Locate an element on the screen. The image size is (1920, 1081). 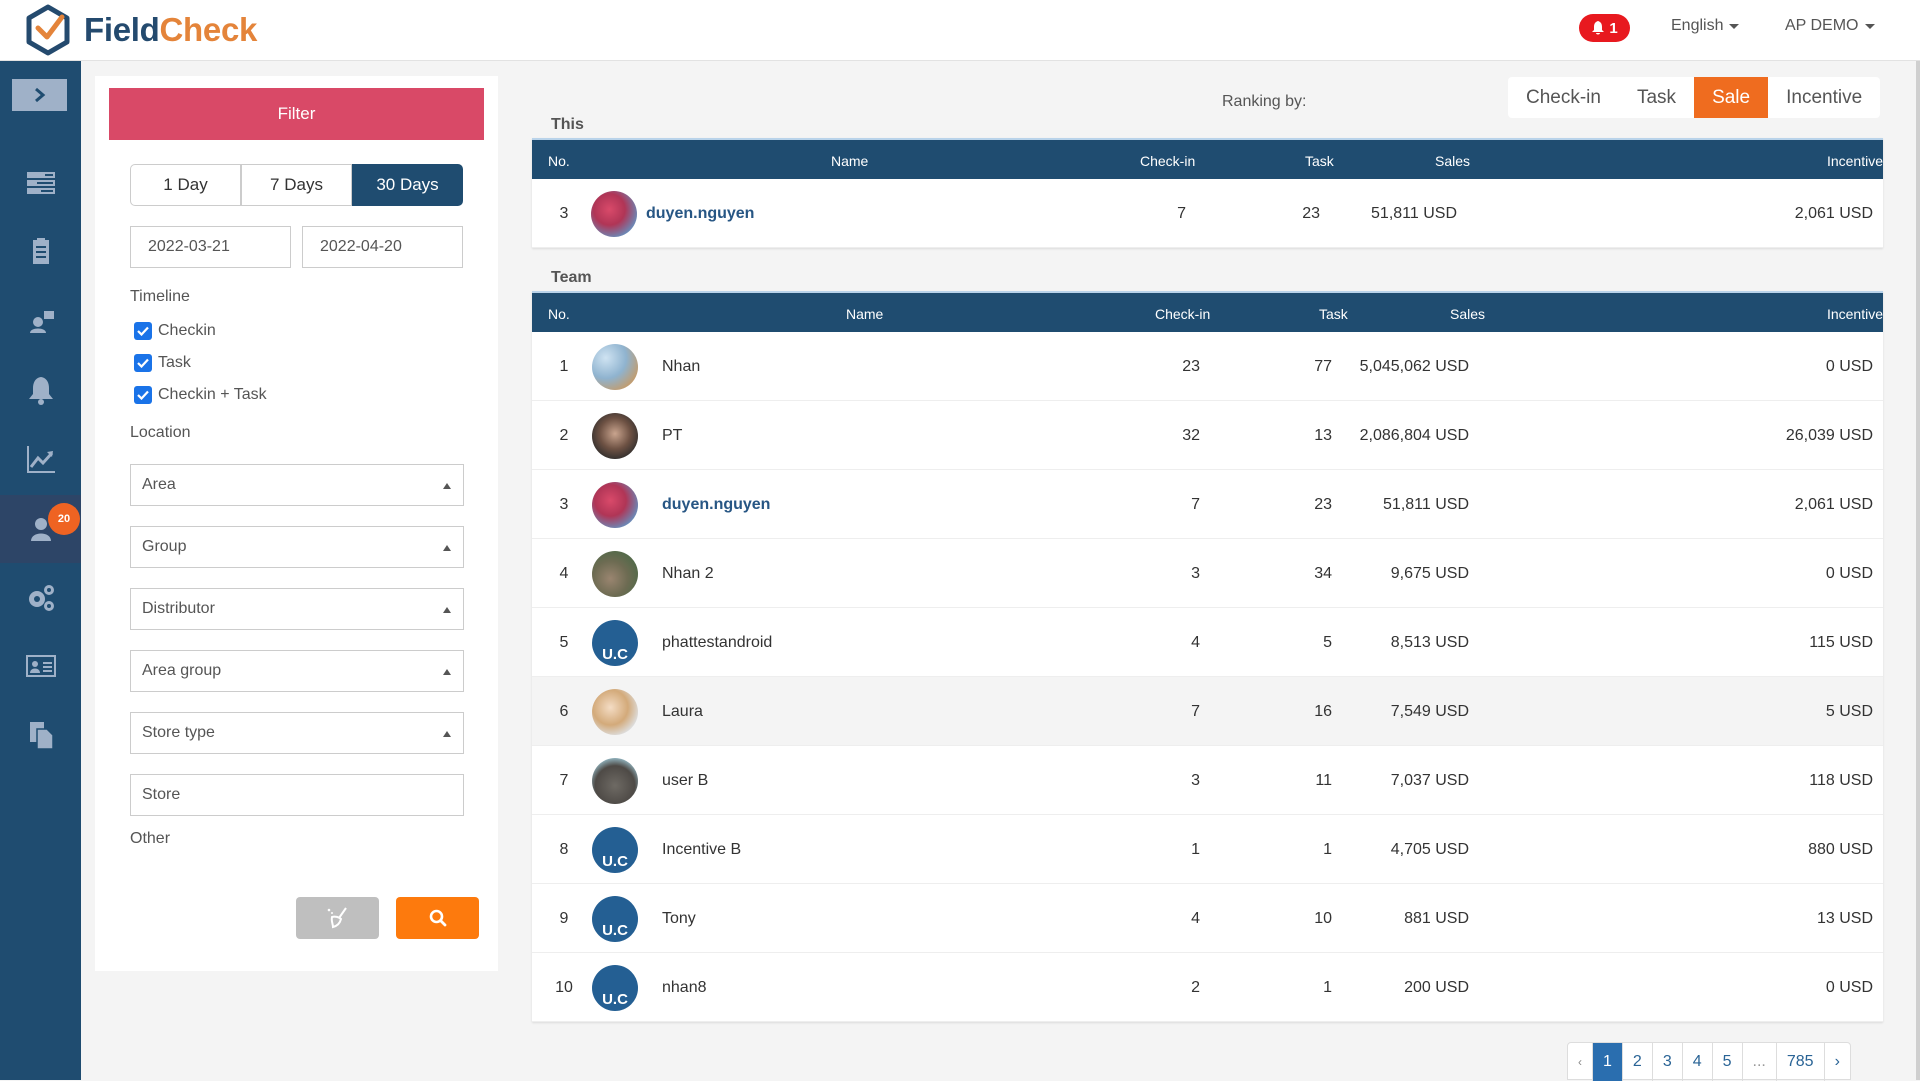
page-1-button: 1 is located at coordinates (1607, 1062).